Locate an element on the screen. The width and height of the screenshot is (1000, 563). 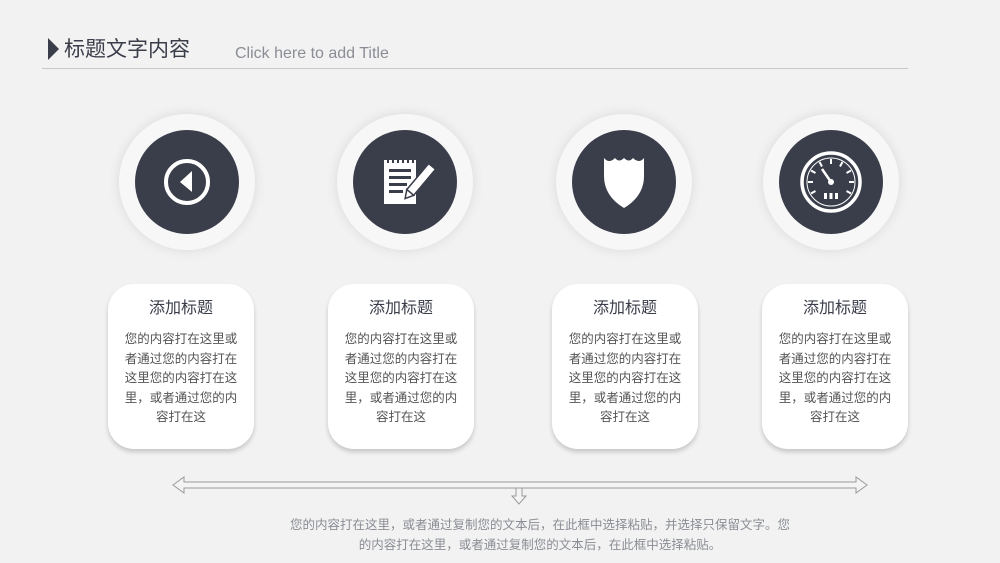
shield-icon is located at coordinates (624, 183).